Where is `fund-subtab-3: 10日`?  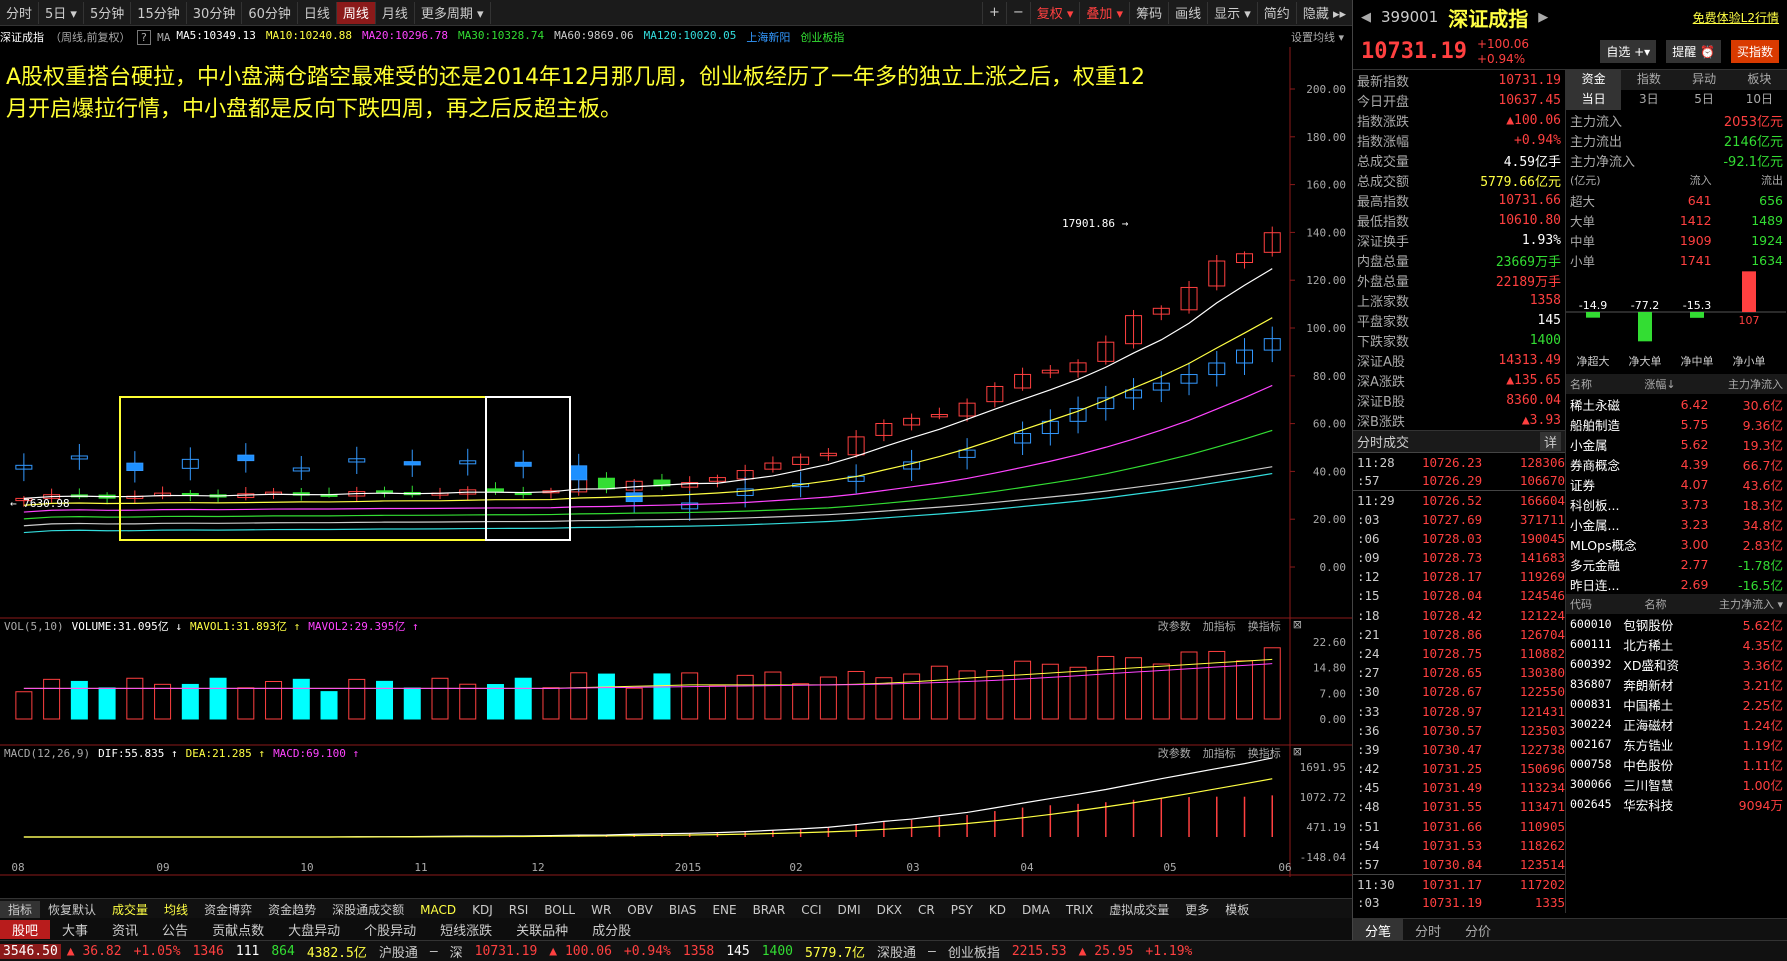 fund-subtab-3: 10日 is located at coordinates (1759, 100).